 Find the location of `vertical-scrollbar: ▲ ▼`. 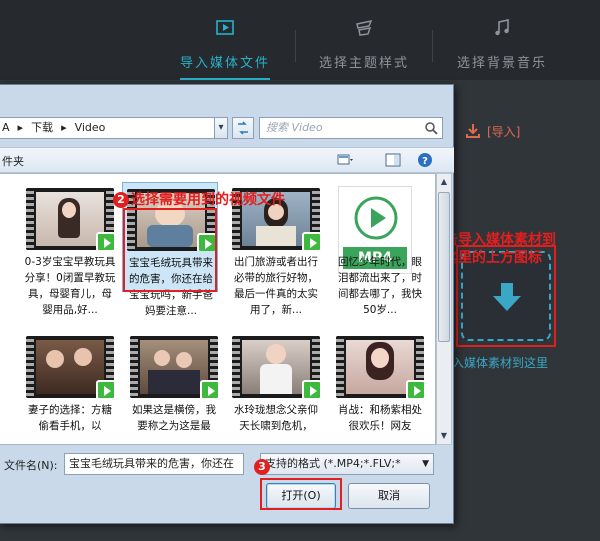

vertical-scrollbar: ▲ ▼ is located at coordinates (444, 309).